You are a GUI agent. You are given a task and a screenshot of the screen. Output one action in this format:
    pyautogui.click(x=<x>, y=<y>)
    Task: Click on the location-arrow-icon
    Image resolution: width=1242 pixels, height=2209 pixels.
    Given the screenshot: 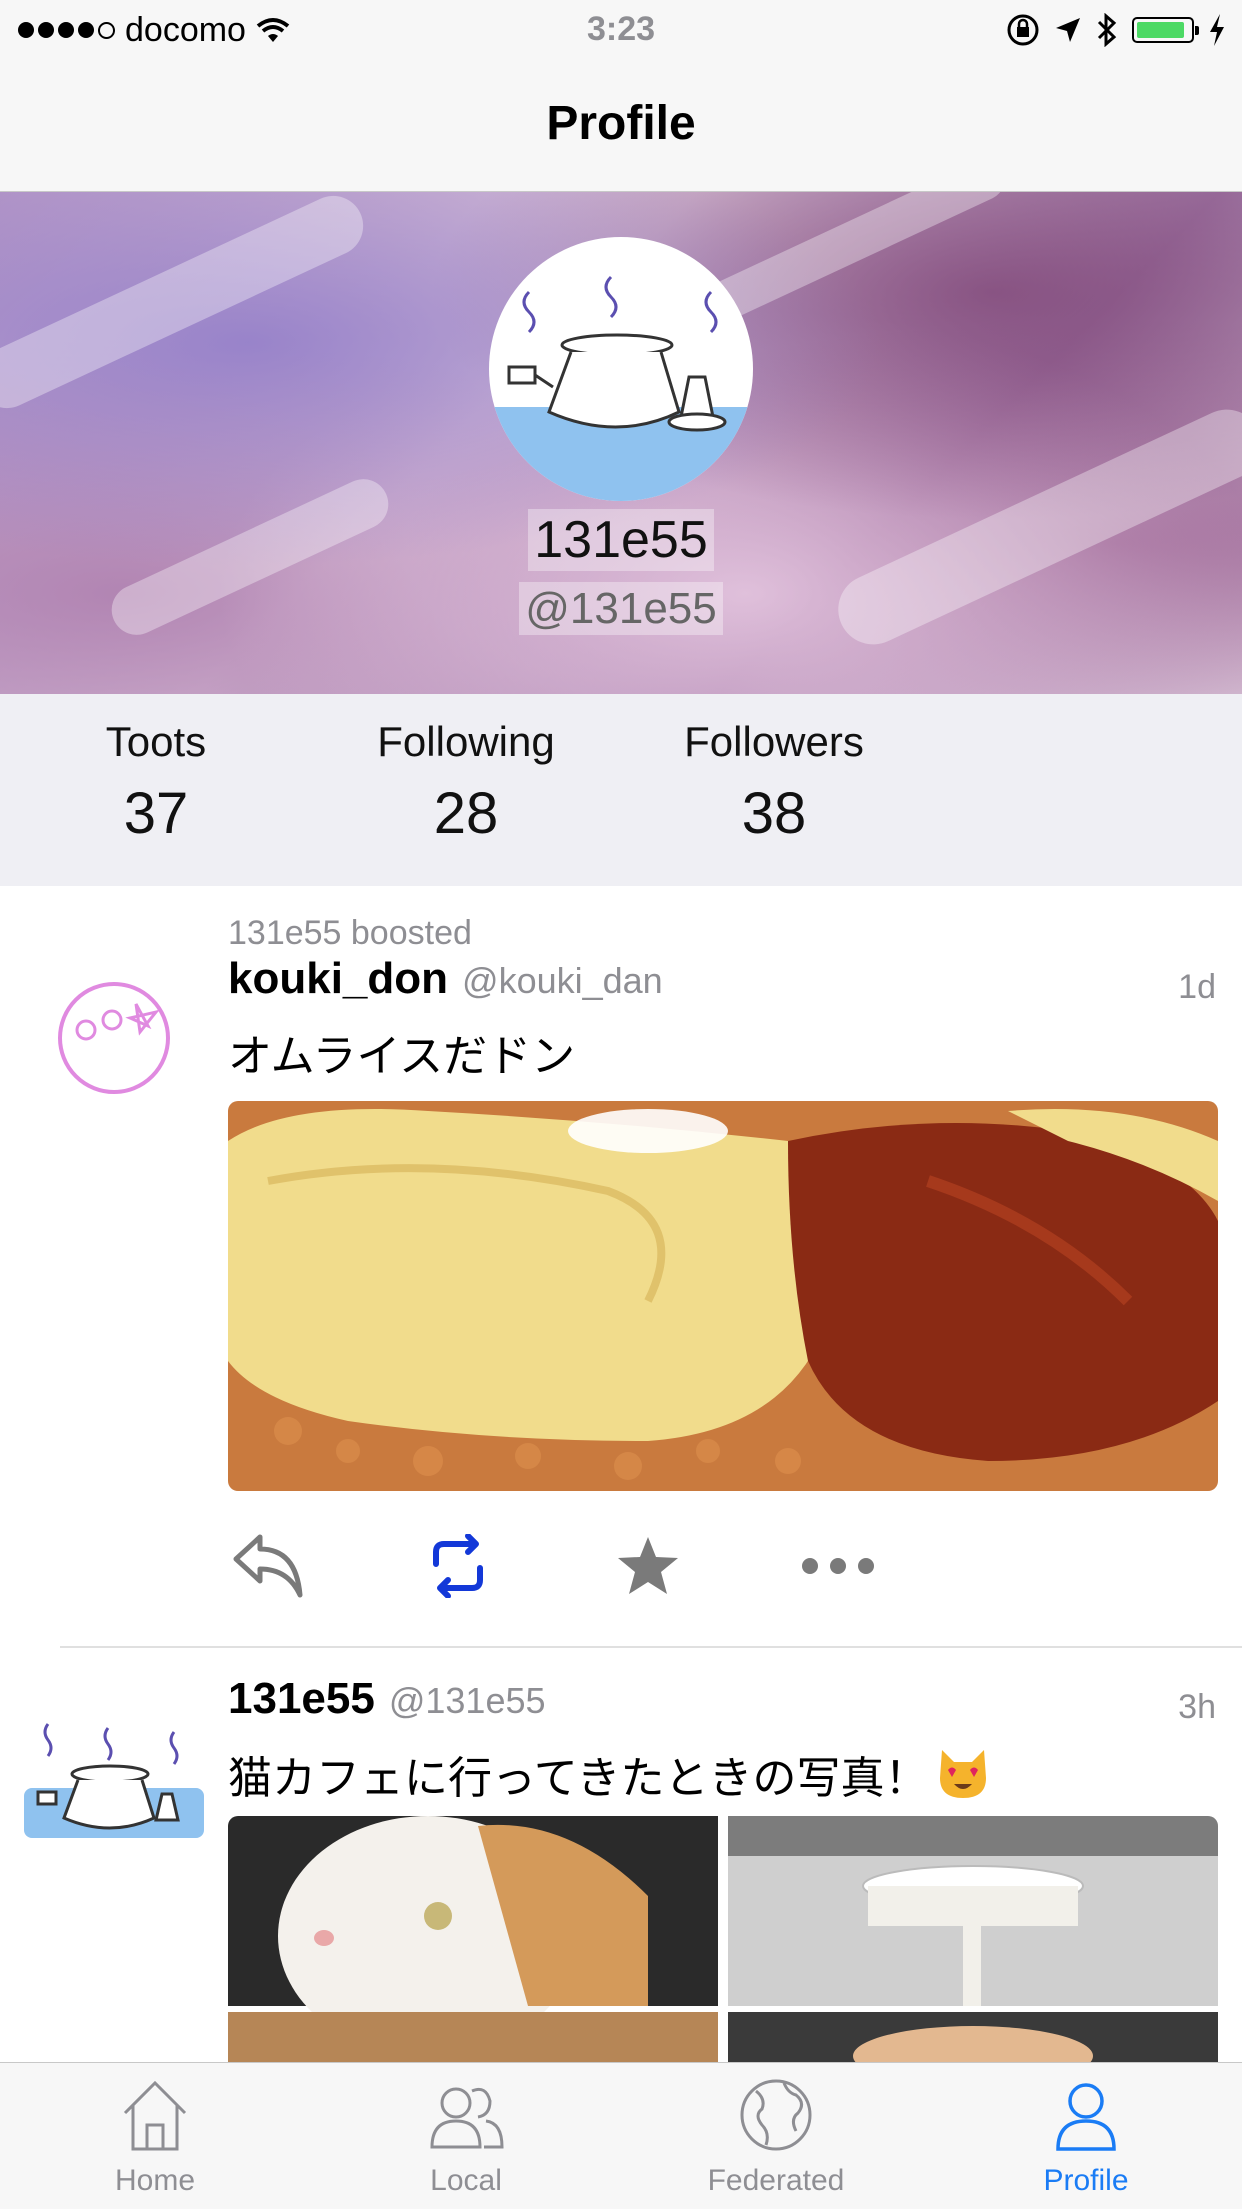 What is the action you would take?
    pyautogui.click(x=1068, y=30)
    